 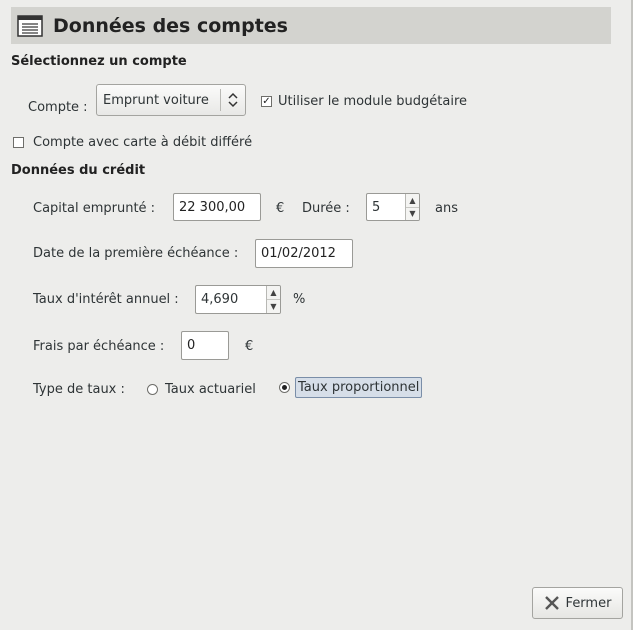 I want to click on first-due-date-input: 01/02/2012, so click(x=304, y=253).